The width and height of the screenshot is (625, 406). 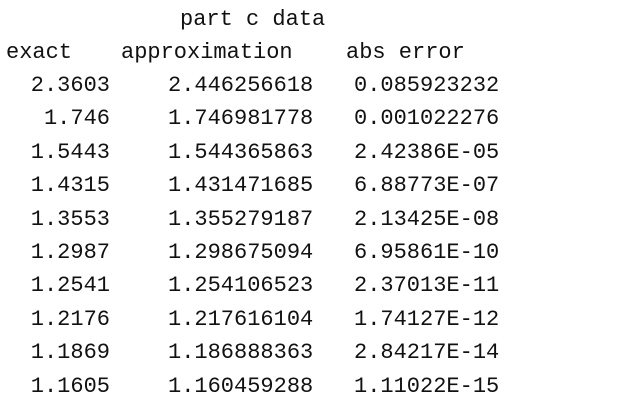 What do you see at coordinates (427, 386) in the screenshot?
I see `cell-abs-error: 1.11022E-15` at bounding box center [427, 386].